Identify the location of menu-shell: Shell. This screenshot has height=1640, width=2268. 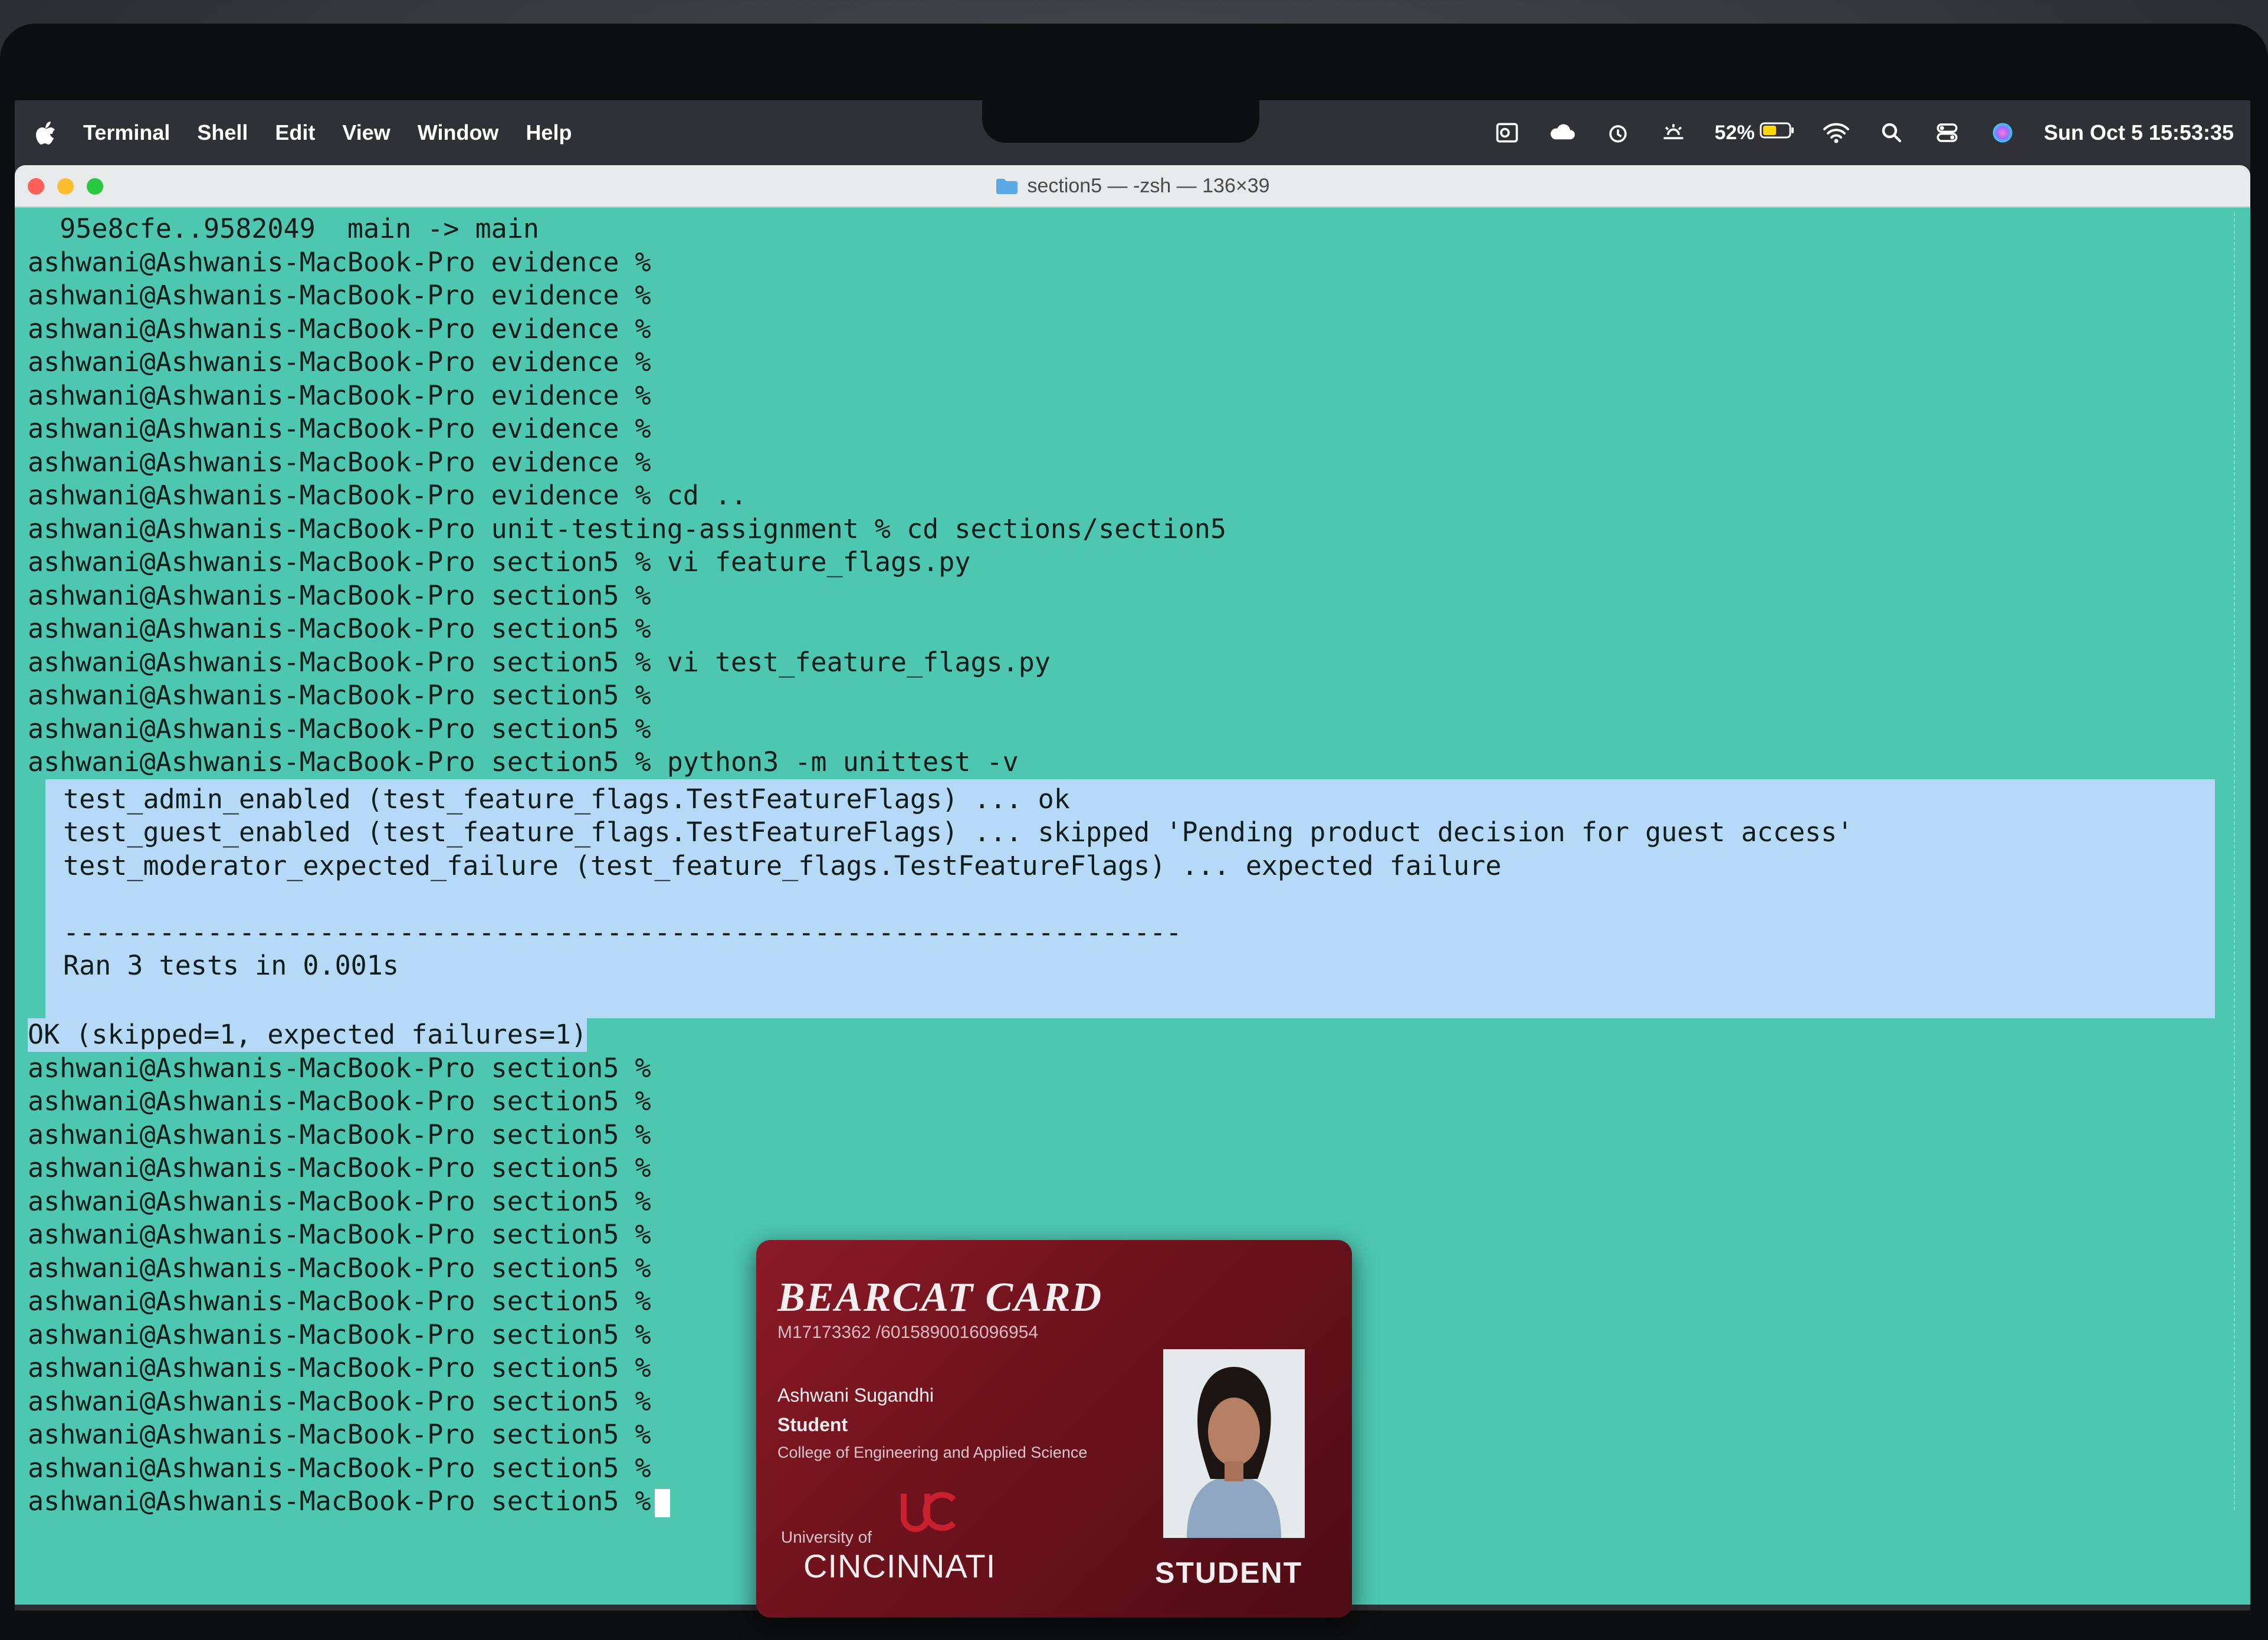
(222, 132).